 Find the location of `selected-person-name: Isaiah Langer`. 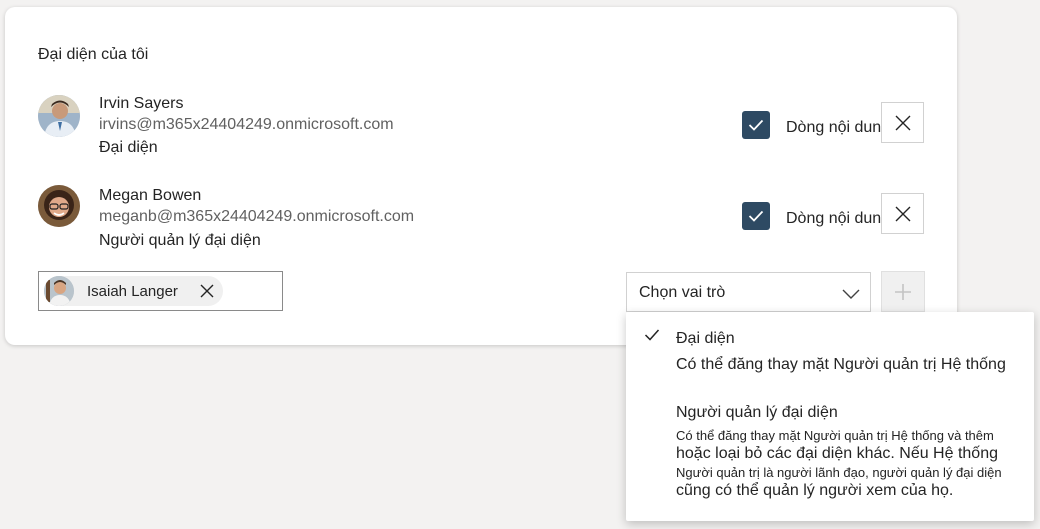

selected-person-name: Isaiah Langer is located at coordinates (132, 291).